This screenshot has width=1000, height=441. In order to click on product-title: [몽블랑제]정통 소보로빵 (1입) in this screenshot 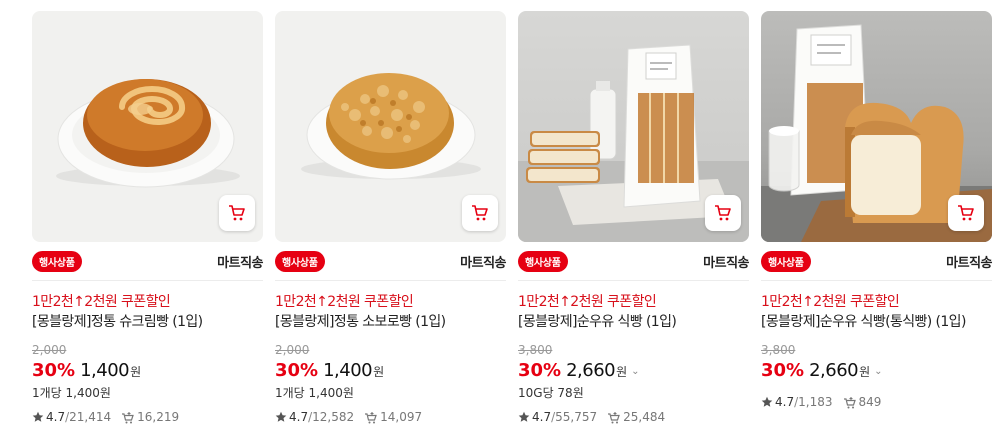, I will do `click(390, 322)`.